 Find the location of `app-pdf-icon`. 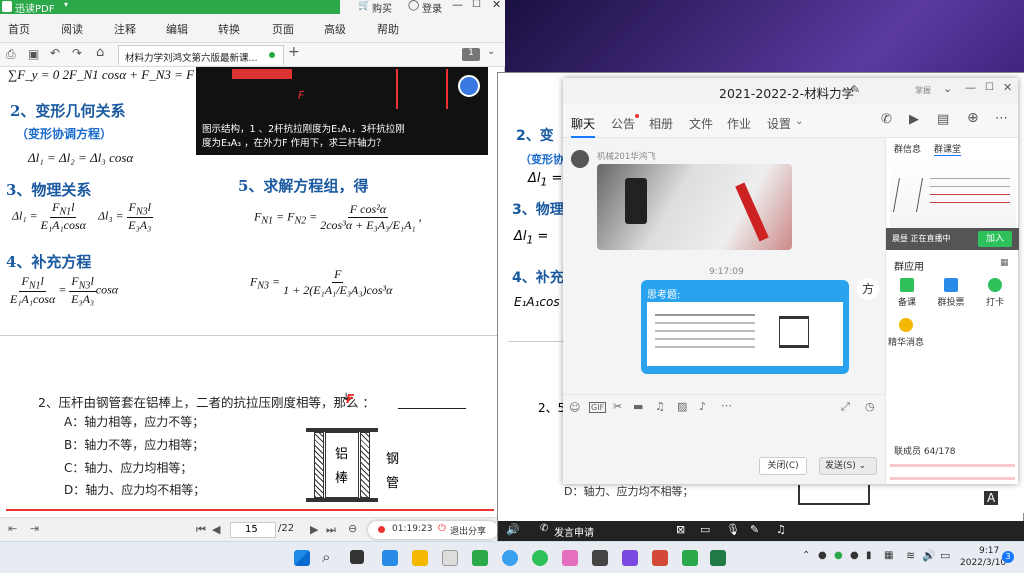

app-pdf-icon is located at coordinates (690, 558).